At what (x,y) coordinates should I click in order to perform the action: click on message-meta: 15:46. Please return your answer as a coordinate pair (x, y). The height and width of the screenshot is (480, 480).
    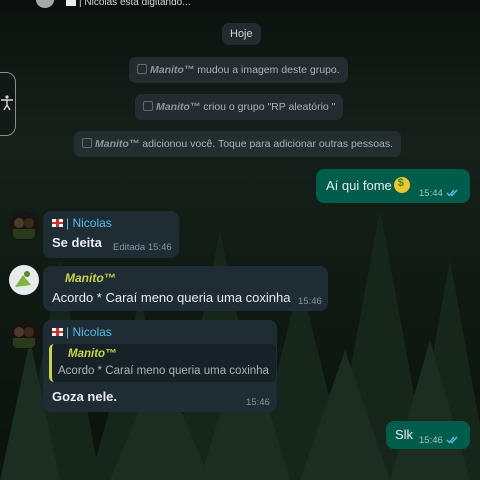
    Looking at the image, I should click on (439, 440).